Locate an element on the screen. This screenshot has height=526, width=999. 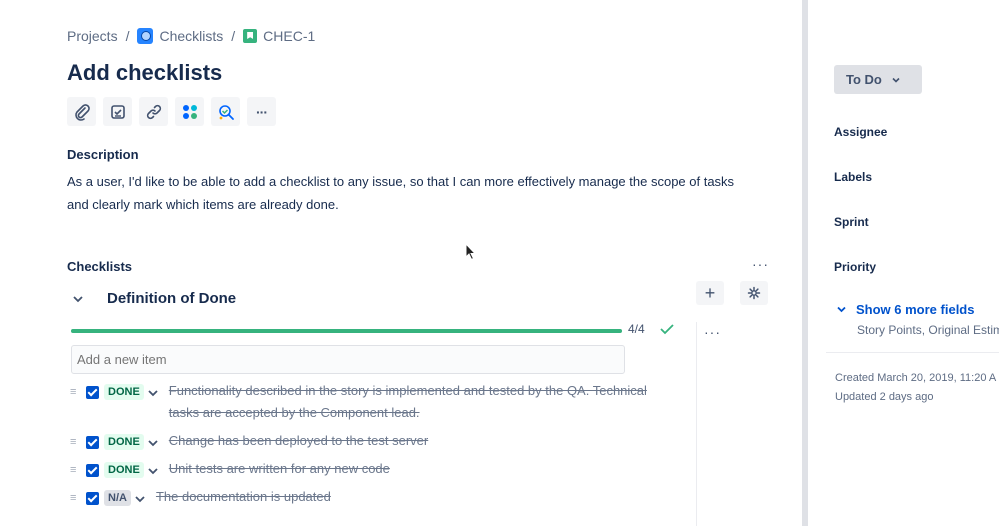
breadcrumb-project-label: Checklists is located at coordinates (191, 36).